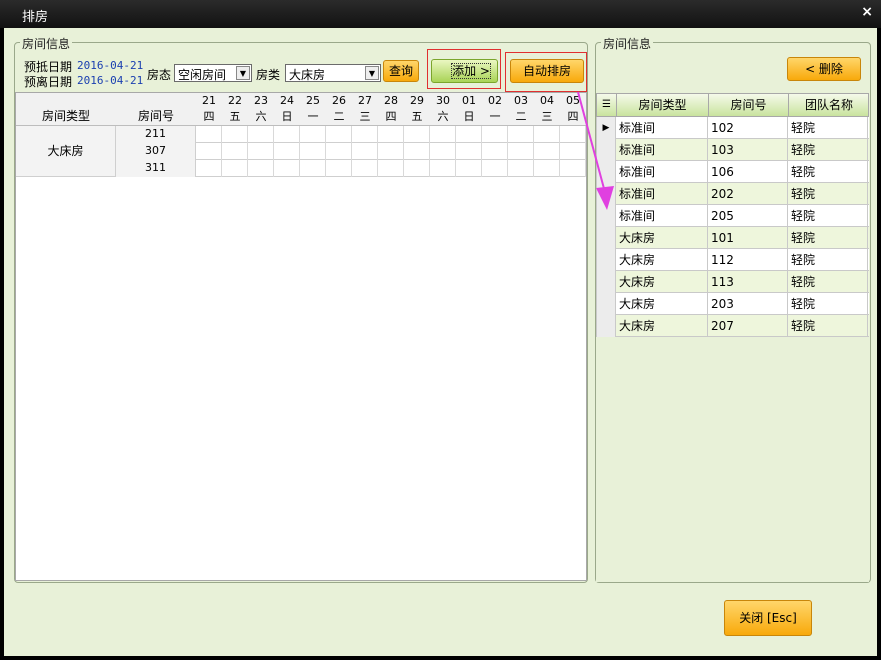 The image size is (881, 660). I want to click on assigned-room-row: 大床房 203 轻院, so click(732, 304).